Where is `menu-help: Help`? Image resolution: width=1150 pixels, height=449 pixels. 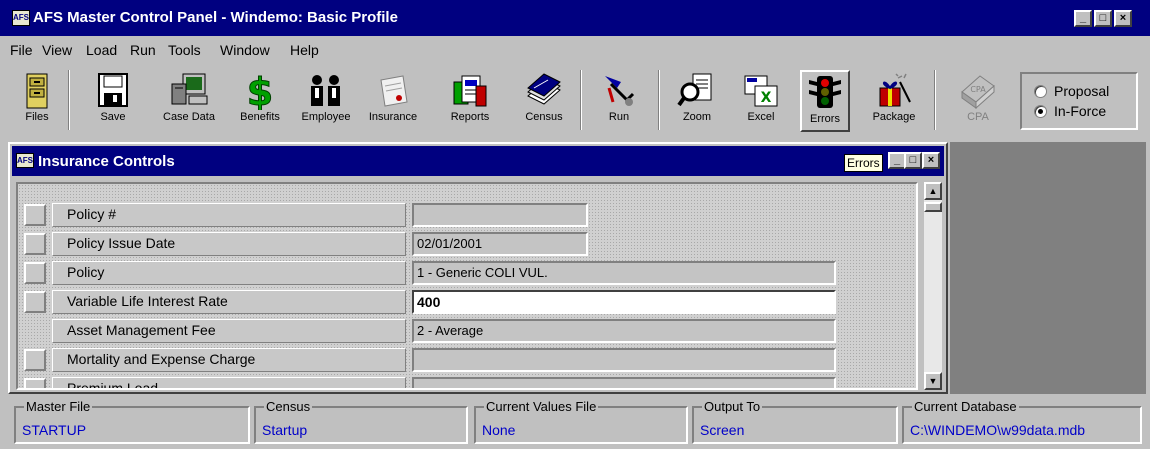
menu-help: Help is located at coordinates (304, 50).